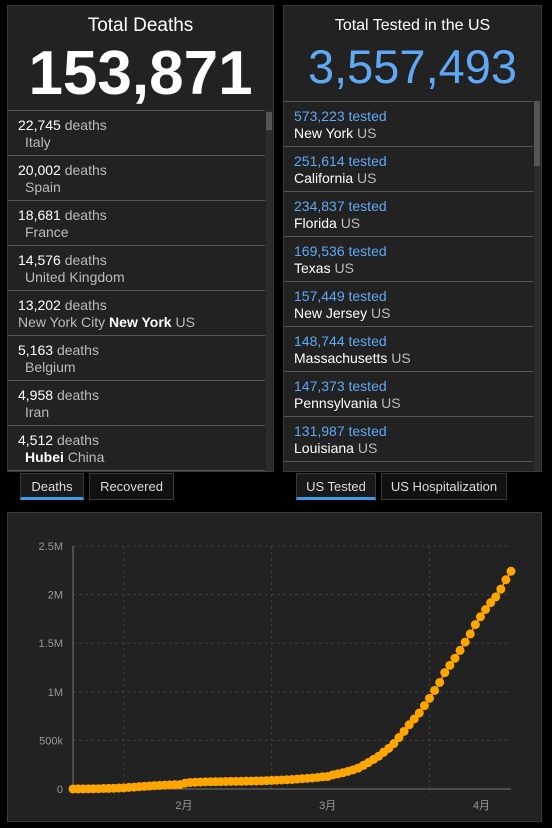 This screenshot has height=828, width=552. Describe the element at coordinates (319, 161) in the screenshot. I see `tested-count: 251,614` at that location.